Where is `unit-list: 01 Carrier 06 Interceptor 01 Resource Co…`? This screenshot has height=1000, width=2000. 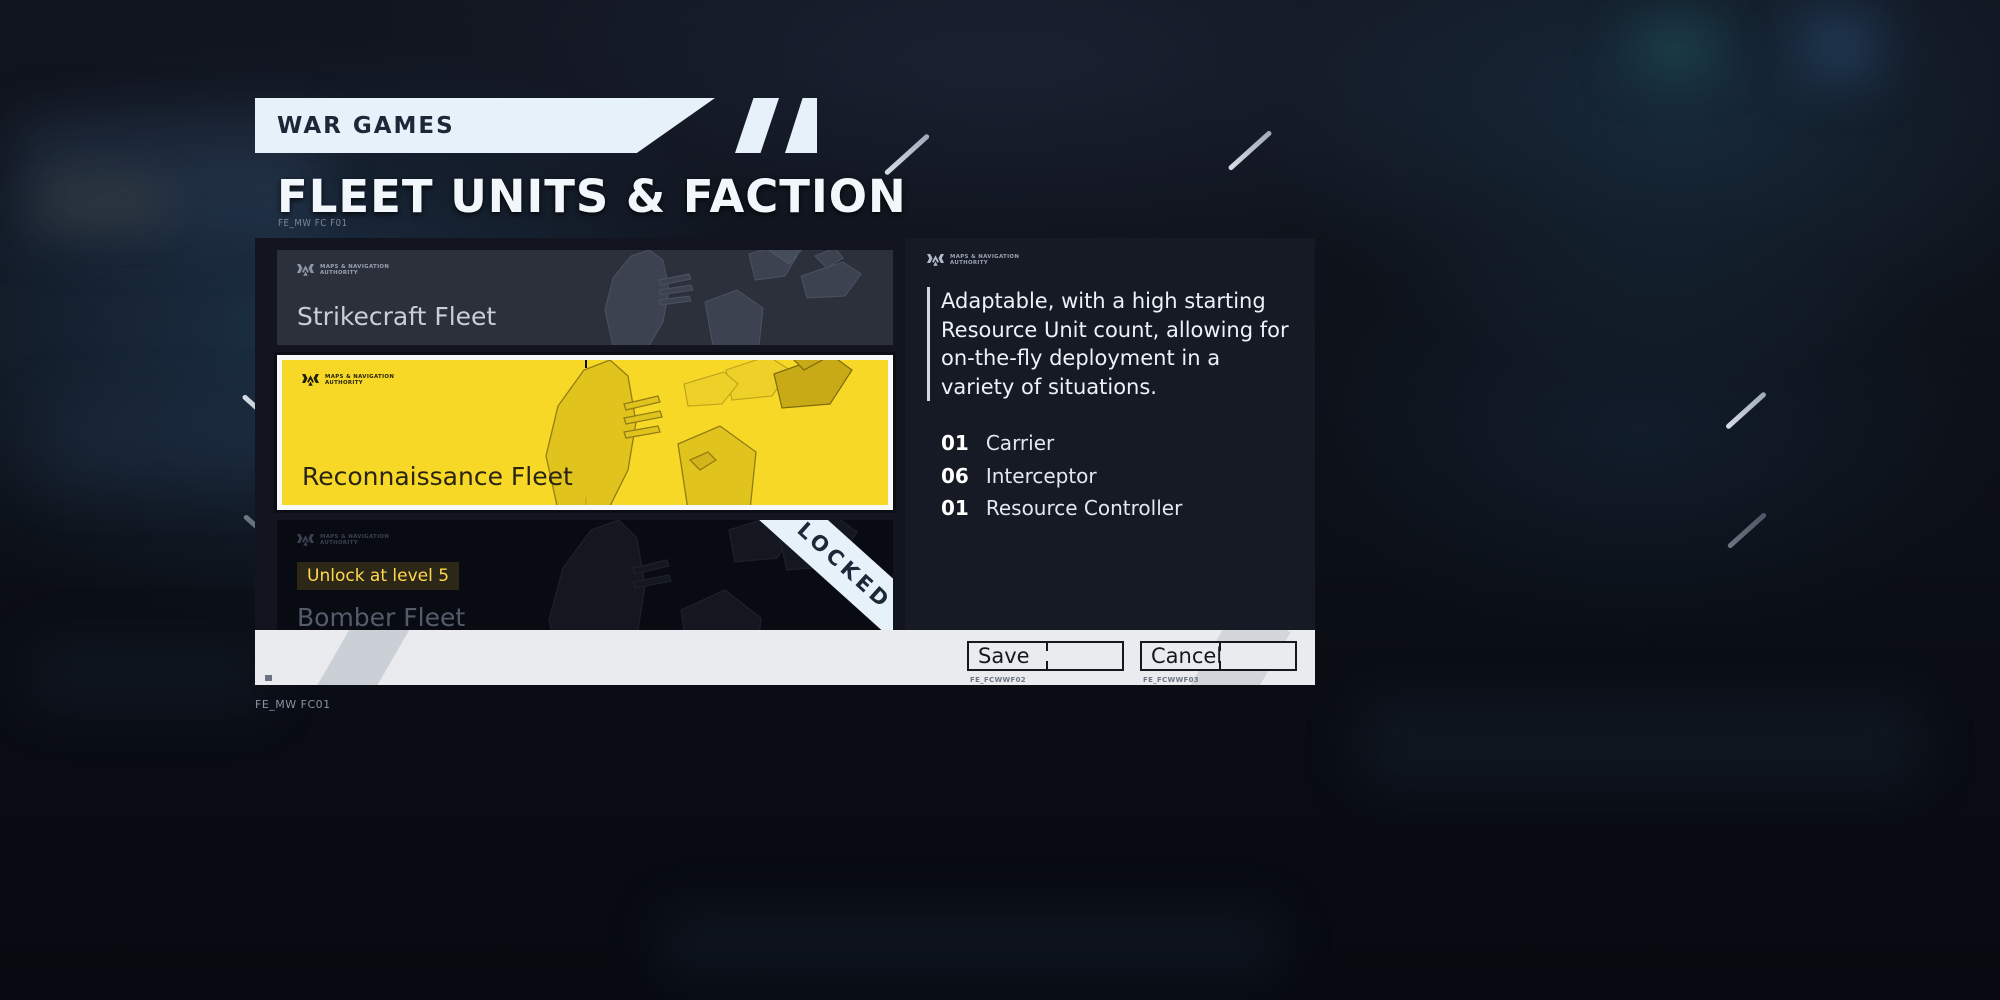
unit-list: 01 Carrier 06 Interceptor 01 Resource Co… is located at coordinates (1110, 476).